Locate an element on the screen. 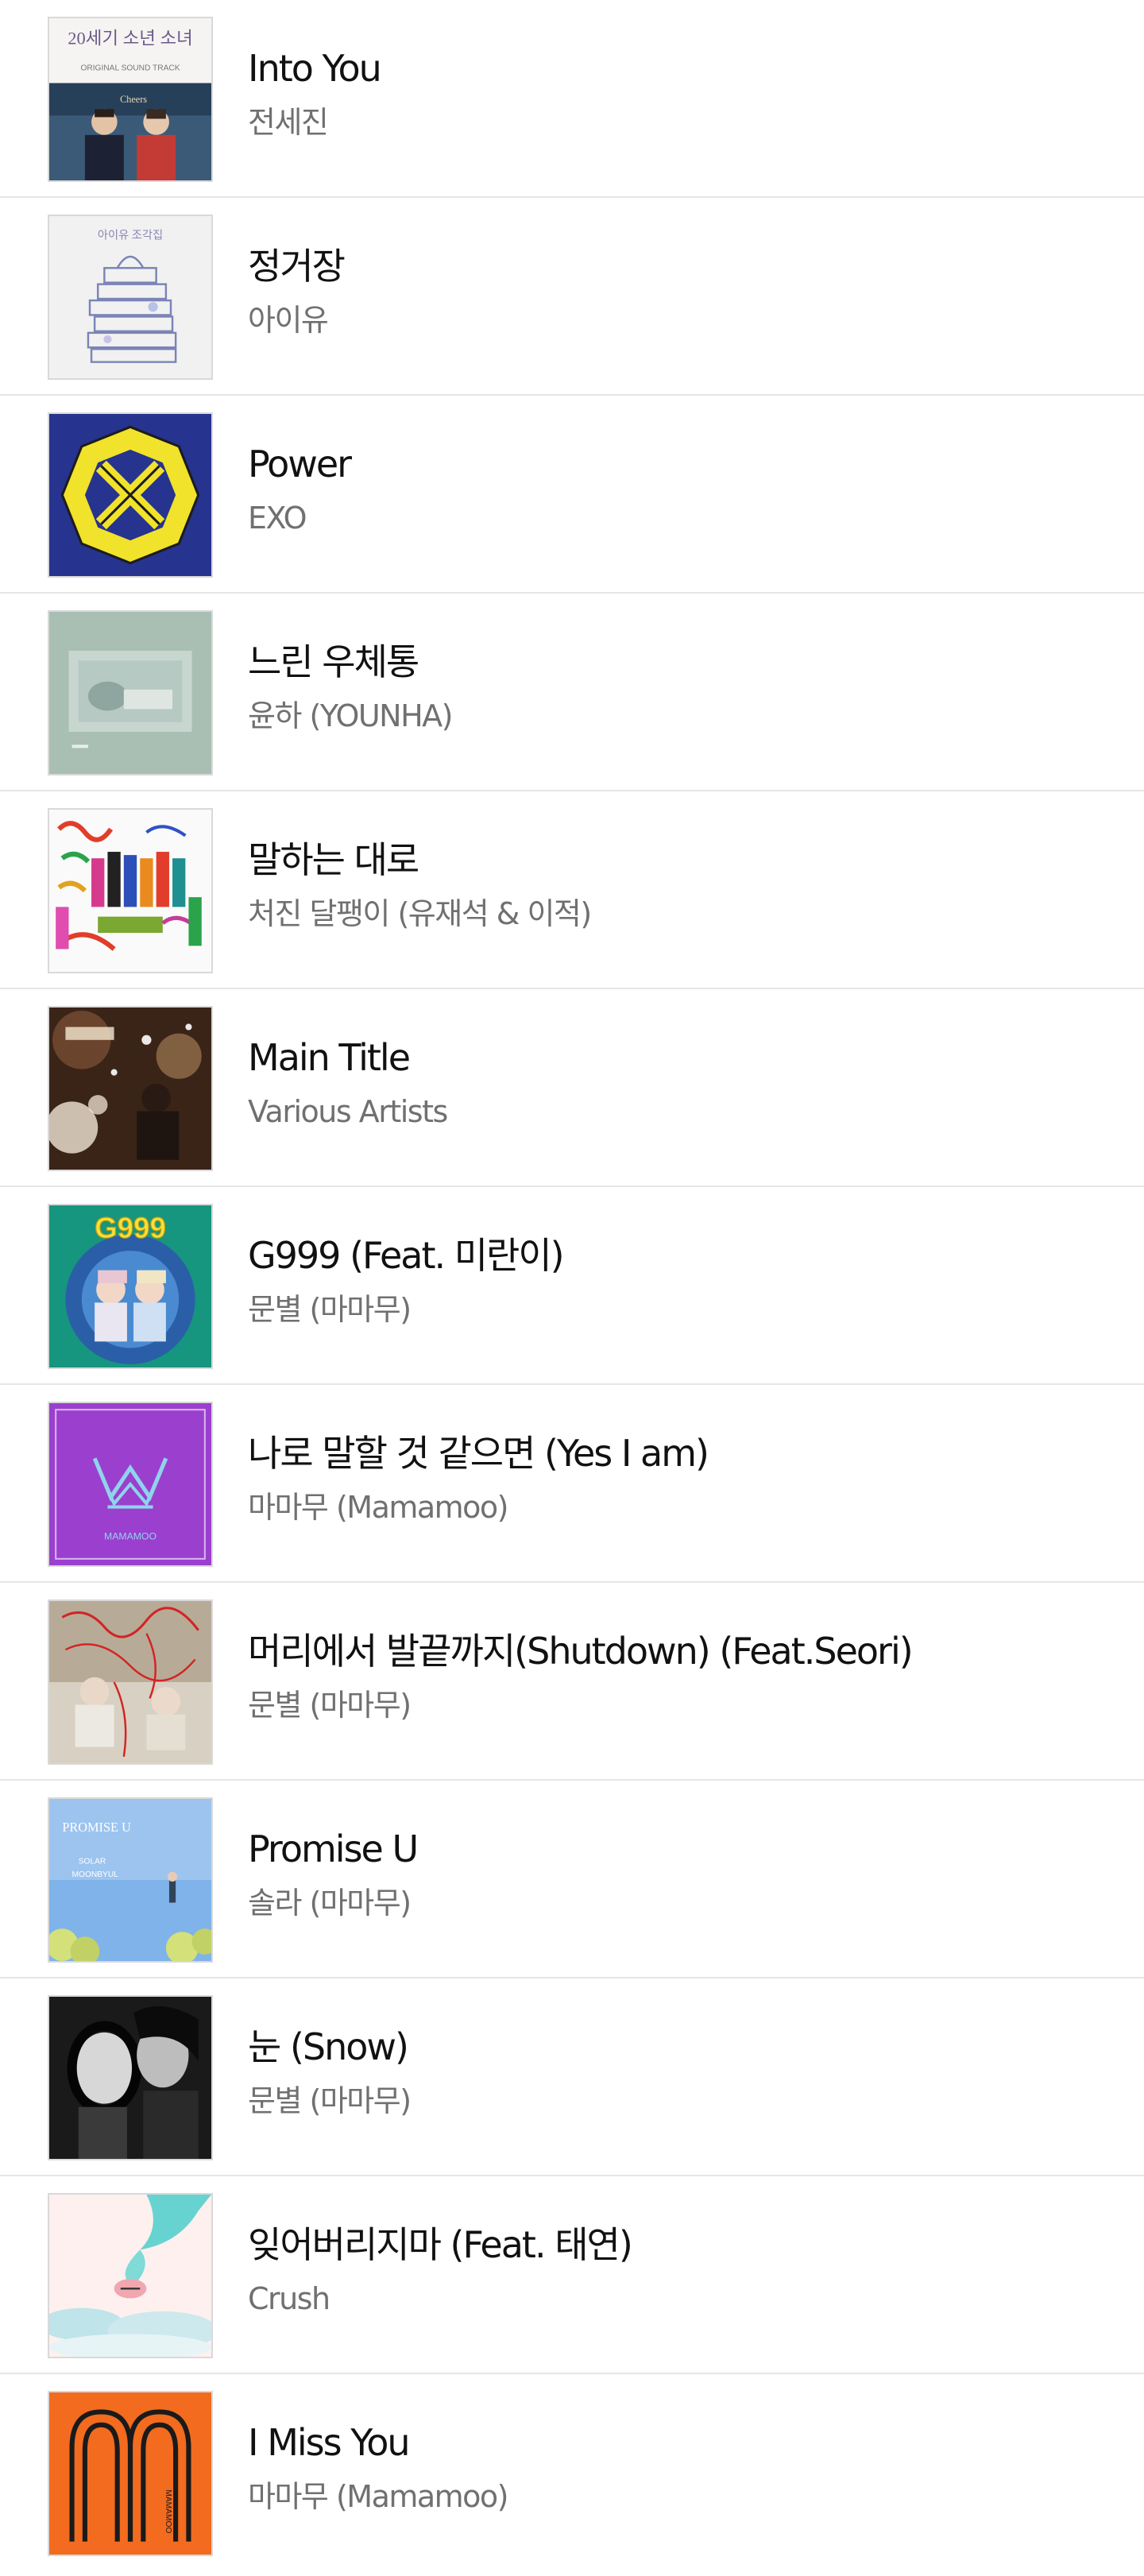  track-title: 눈 (Snow) is located at coordinates (328, 2047).